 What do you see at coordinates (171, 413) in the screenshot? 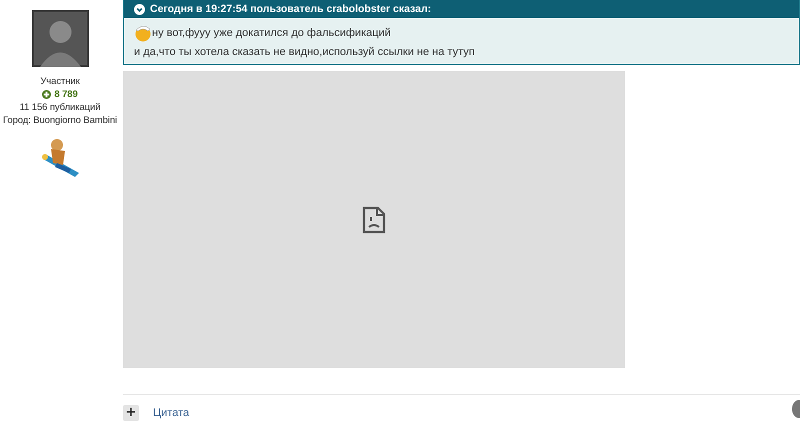
I see `quote-link: Цитата` at bounding box center [171, 413].